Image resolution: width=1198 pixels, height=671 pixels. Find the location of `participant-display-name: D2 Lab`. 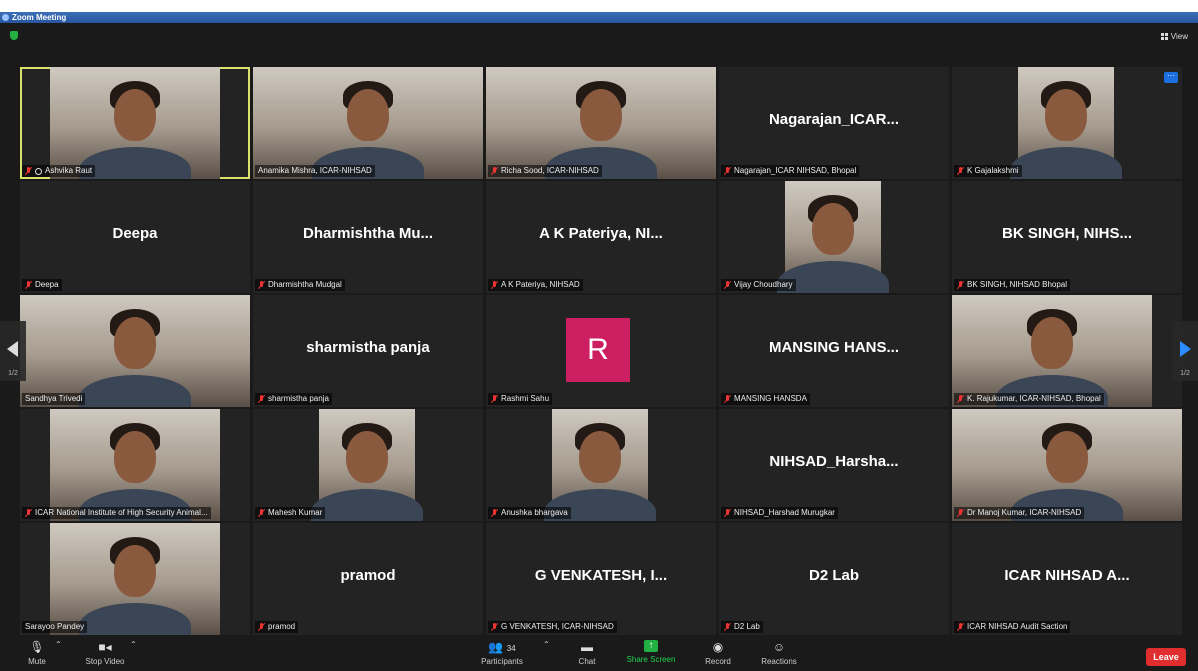

participant-display-name: D2 Lab is located at coordinates (833, 575).